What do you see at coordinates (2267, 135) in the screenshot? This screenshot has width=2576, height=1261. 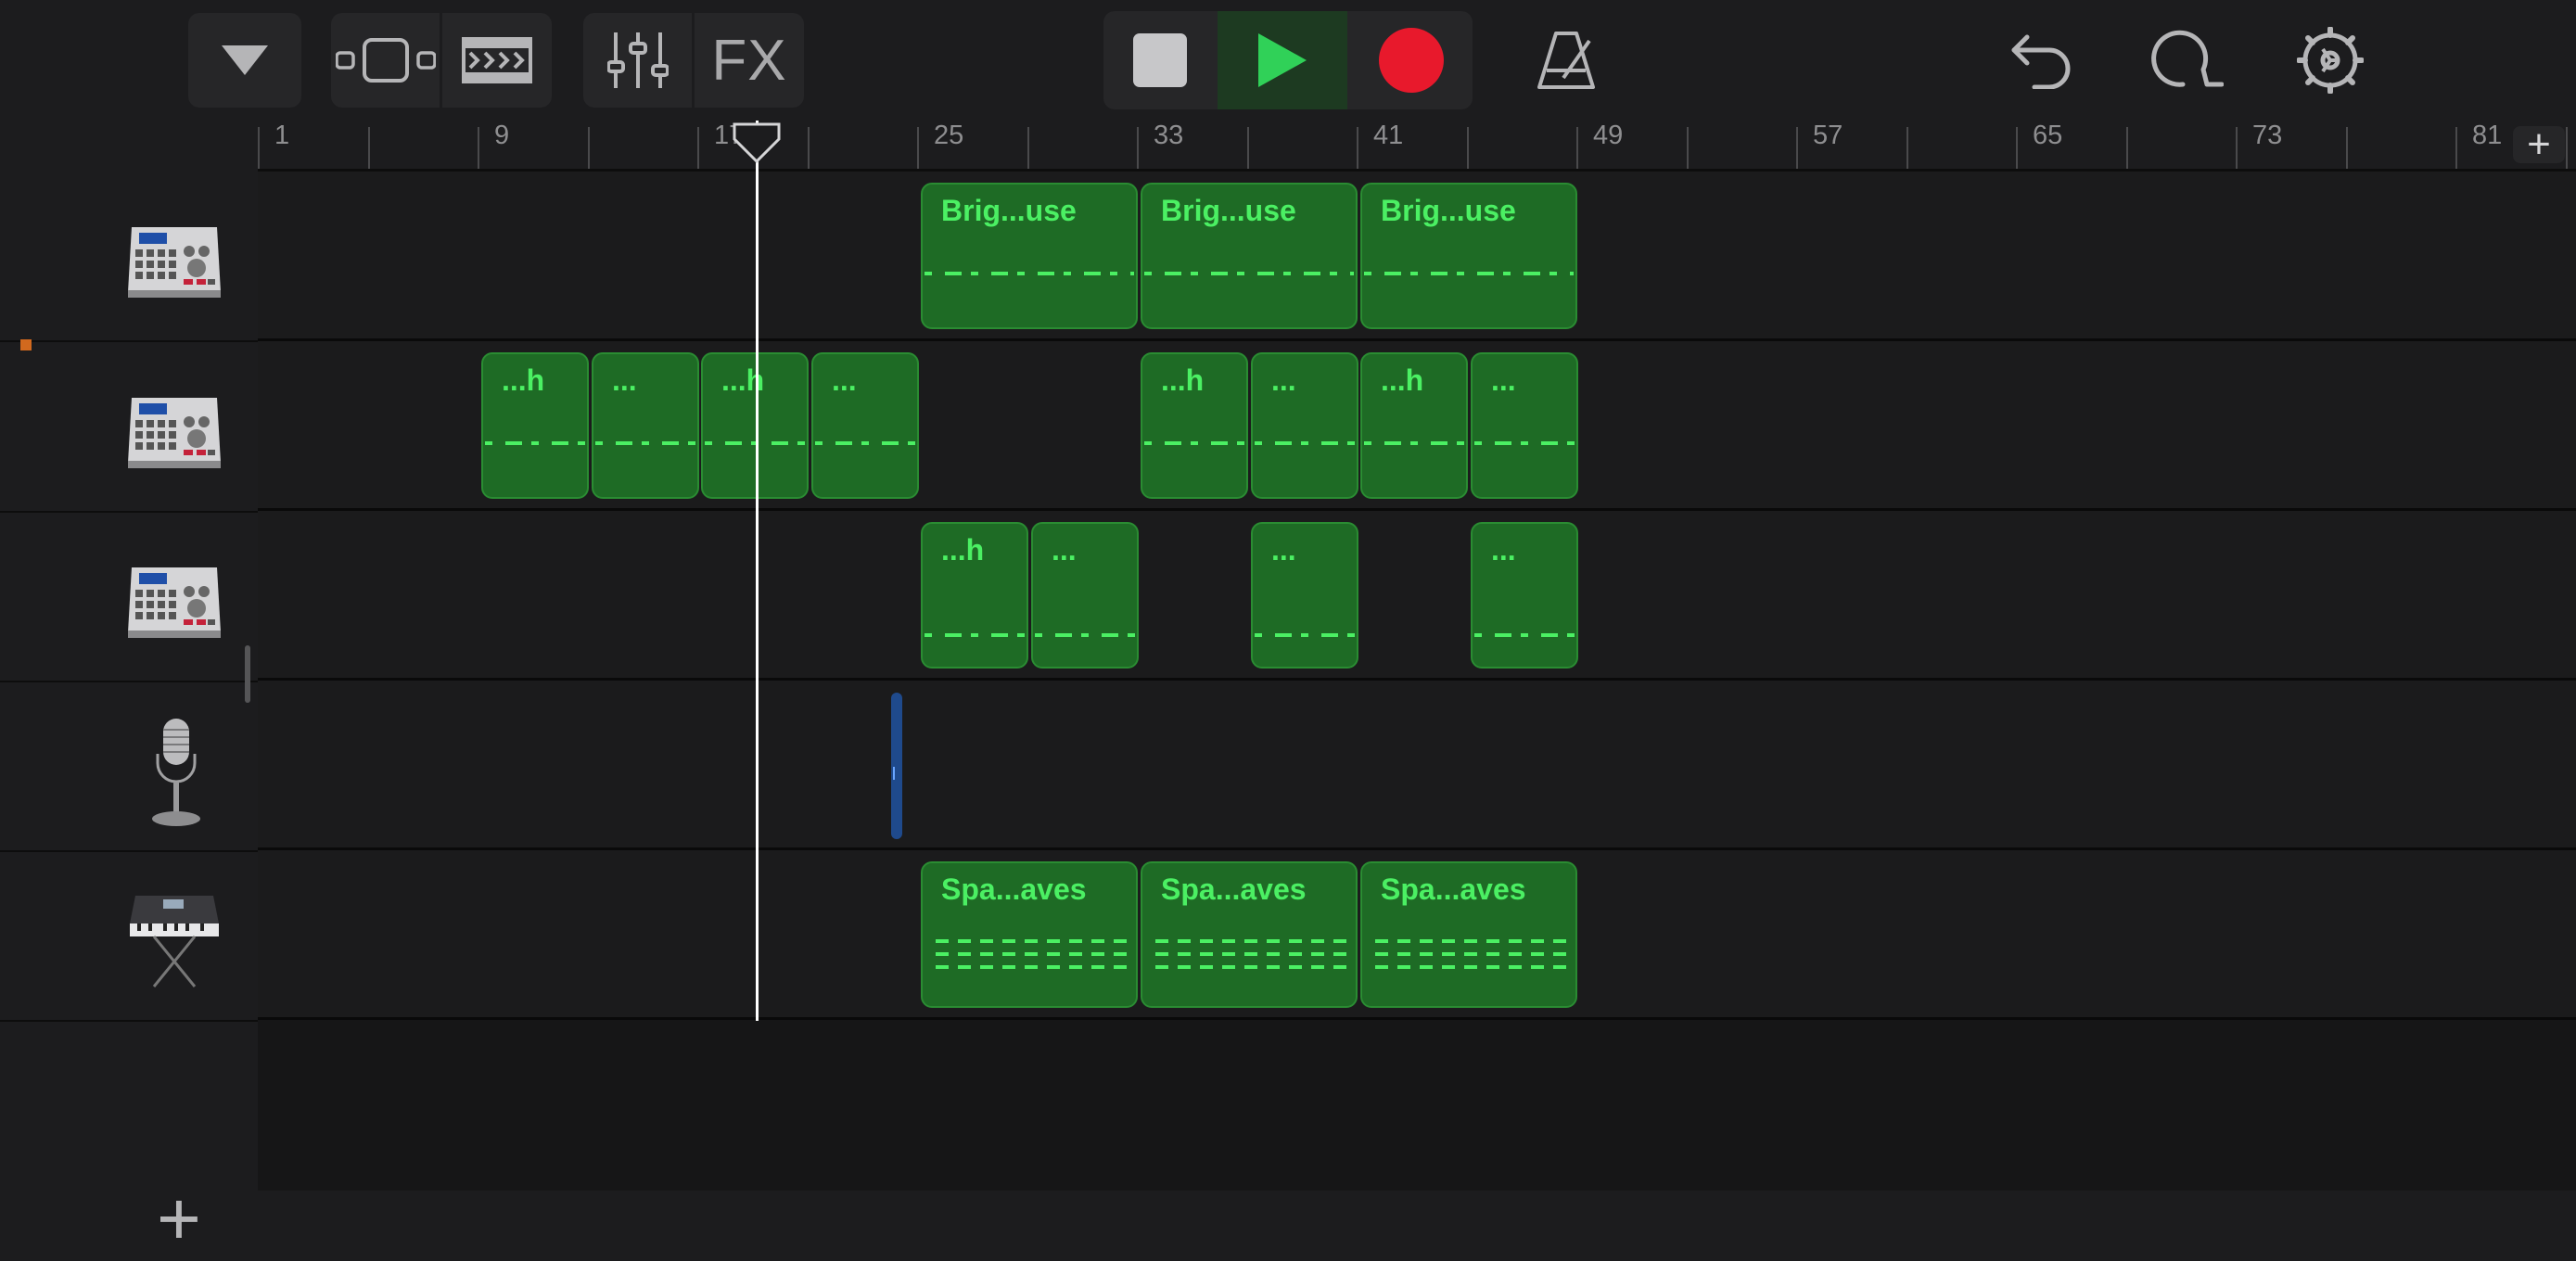 I see `bar-number: 73` at bounding box center [2267, 135].